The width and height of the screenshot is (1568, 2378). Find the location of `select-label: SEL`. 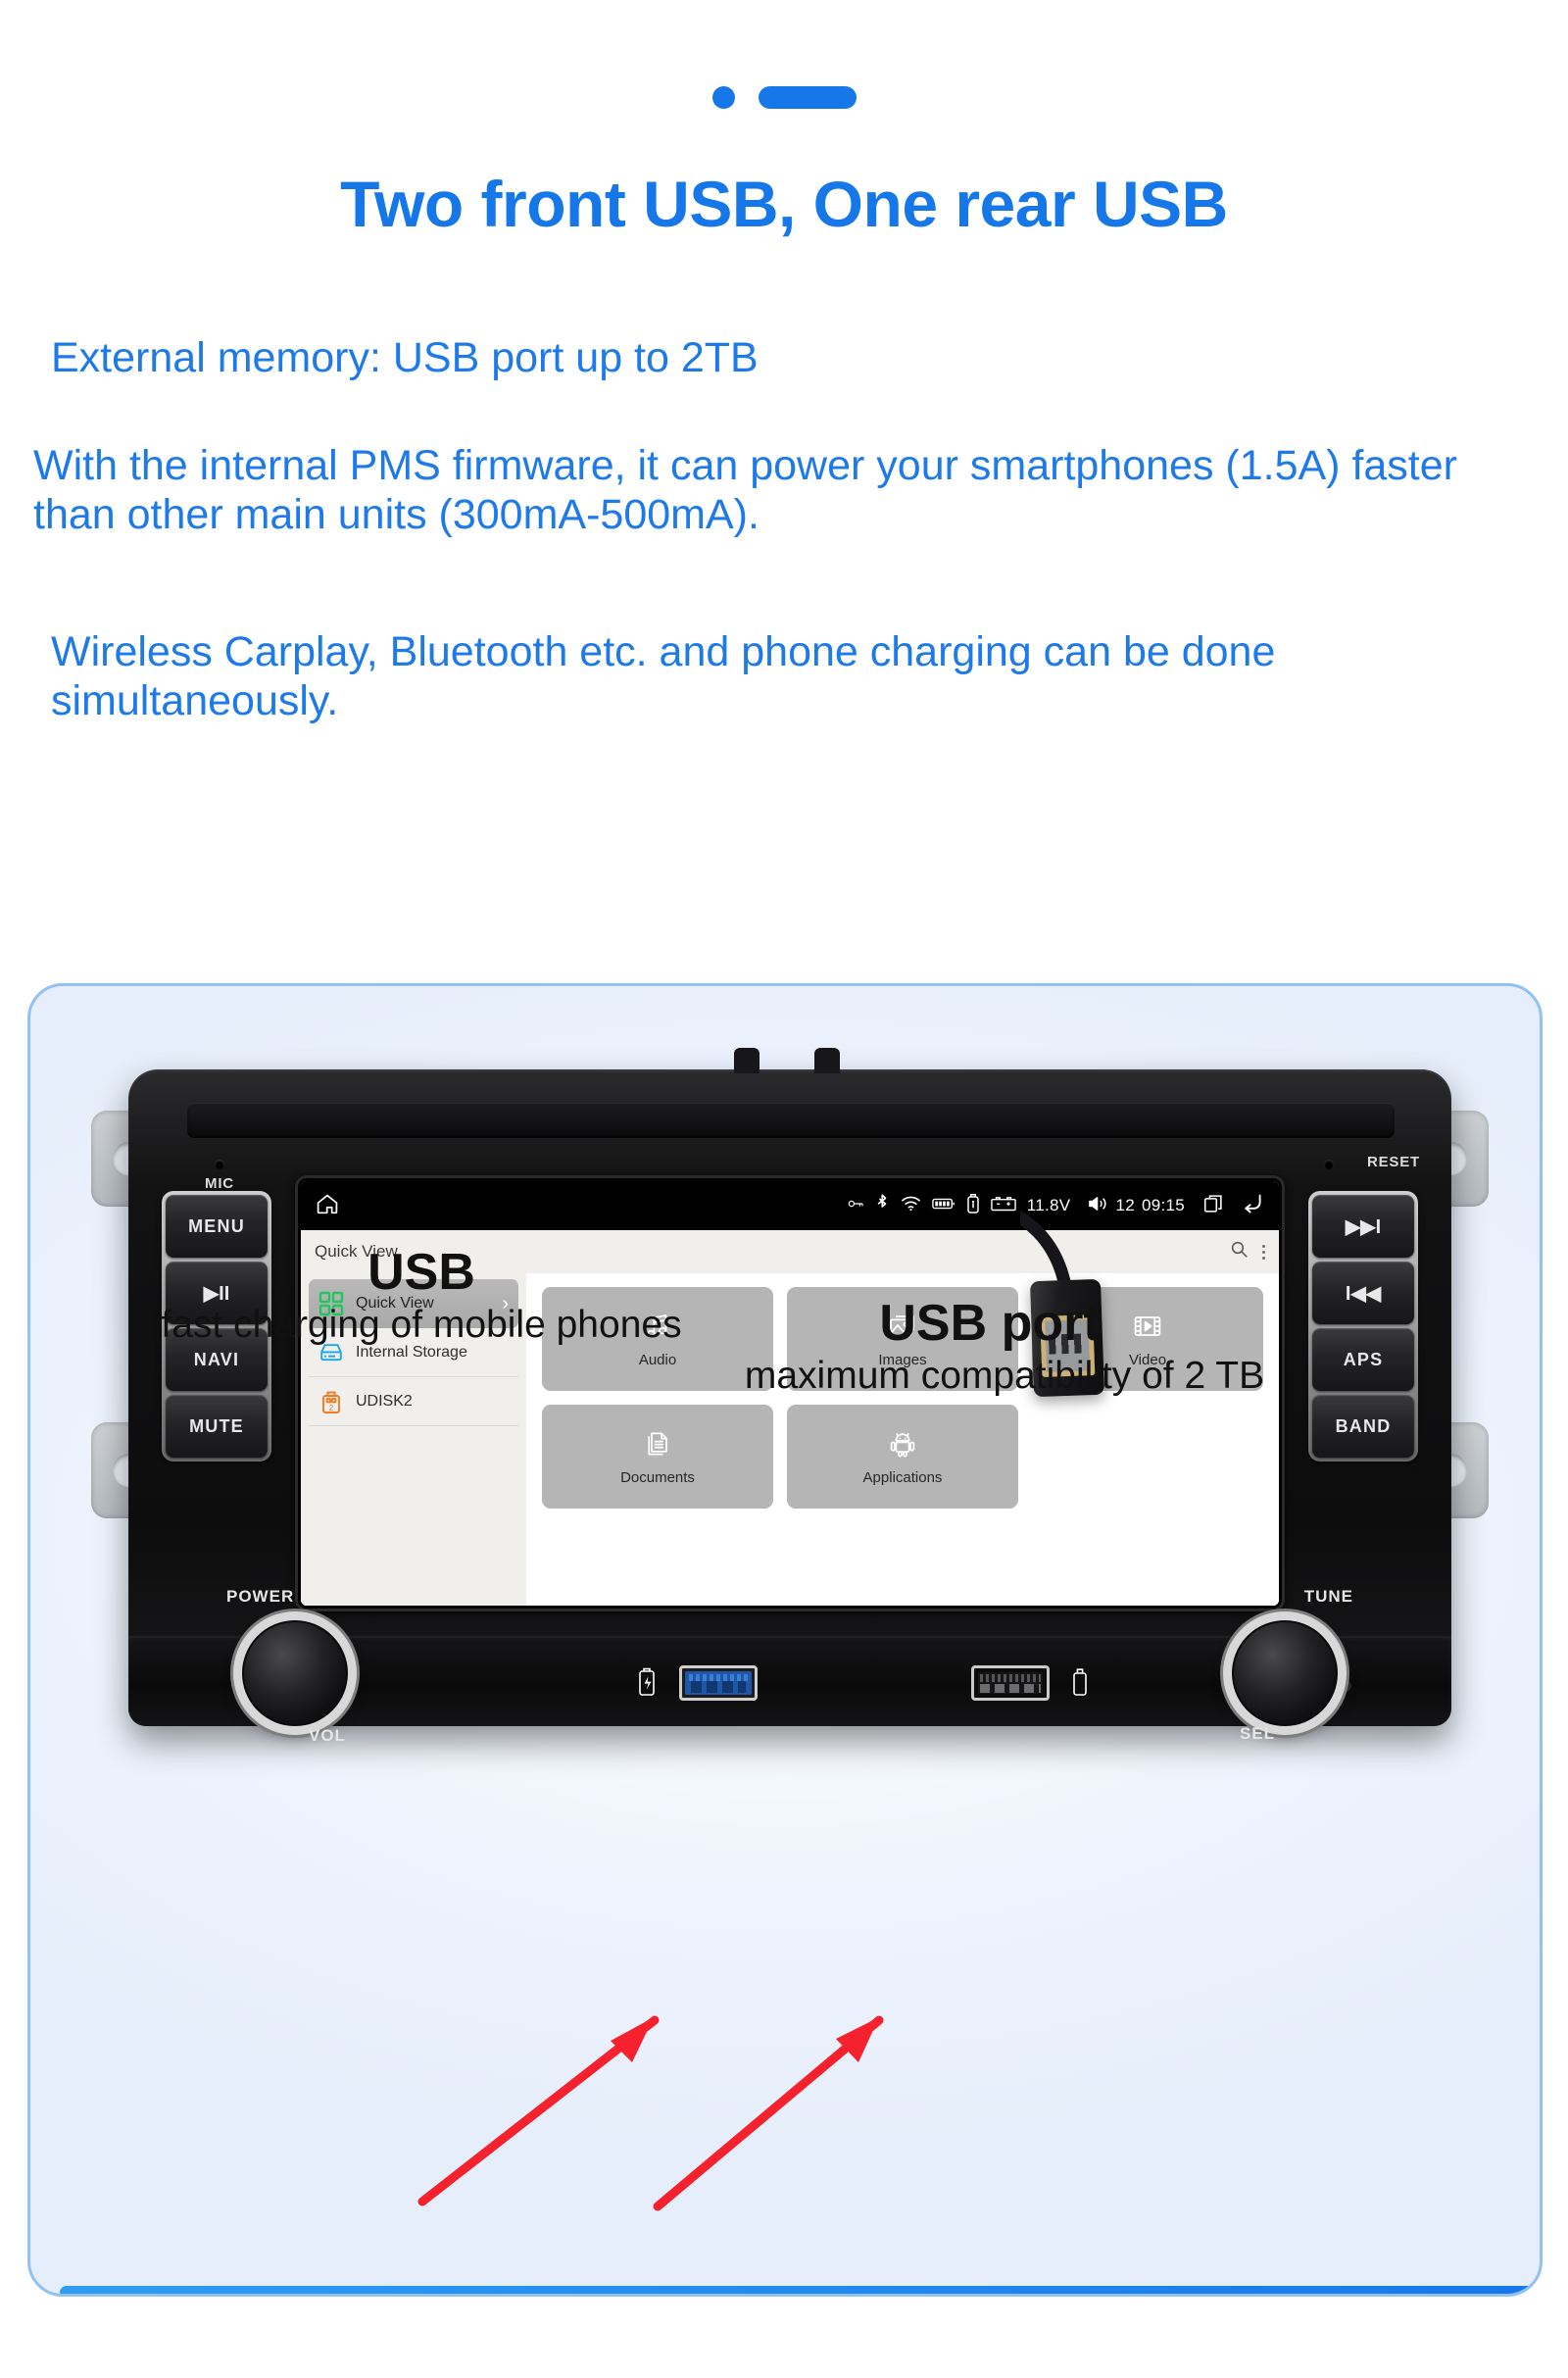

select-label: SEL is located at coordinates (1257, 1734).